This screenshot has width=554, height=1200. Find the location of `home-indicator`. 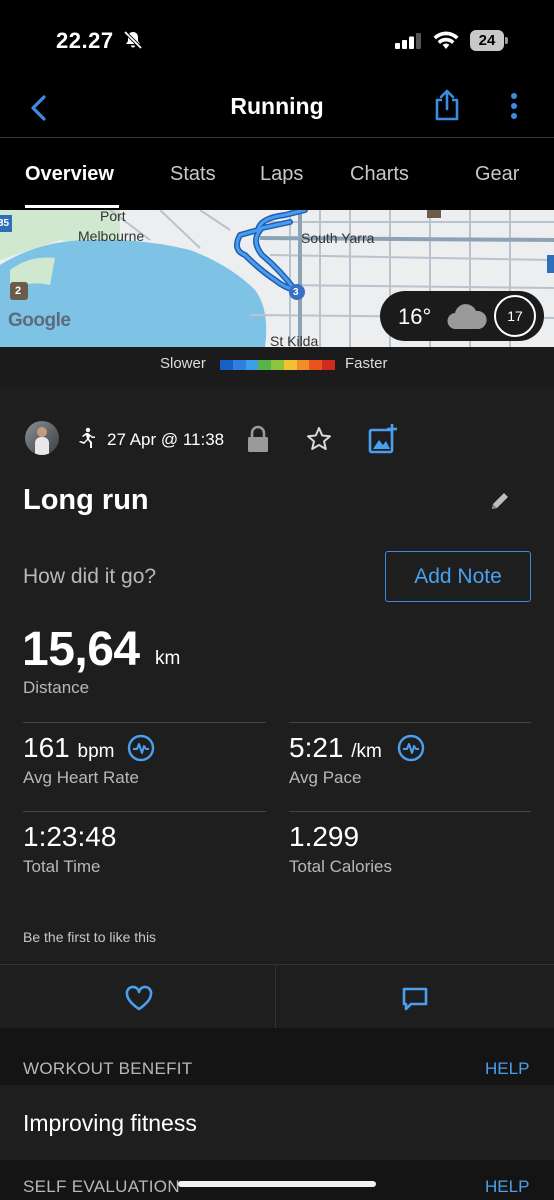

home-indicator is located at coordinates (277, 1184).